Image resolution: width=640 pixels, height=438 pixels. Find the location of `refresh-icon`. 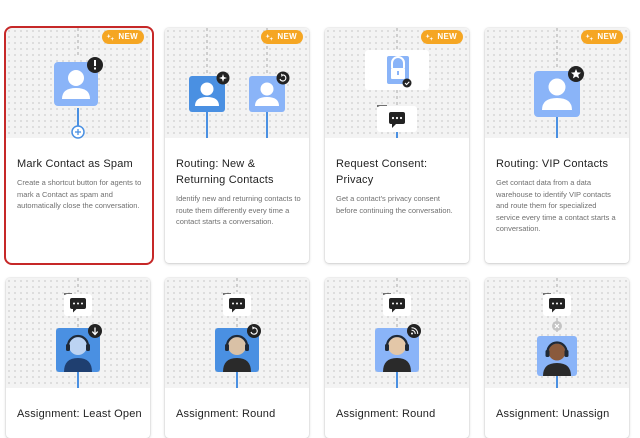

refresh-icon is located at coordinates (254, 331).